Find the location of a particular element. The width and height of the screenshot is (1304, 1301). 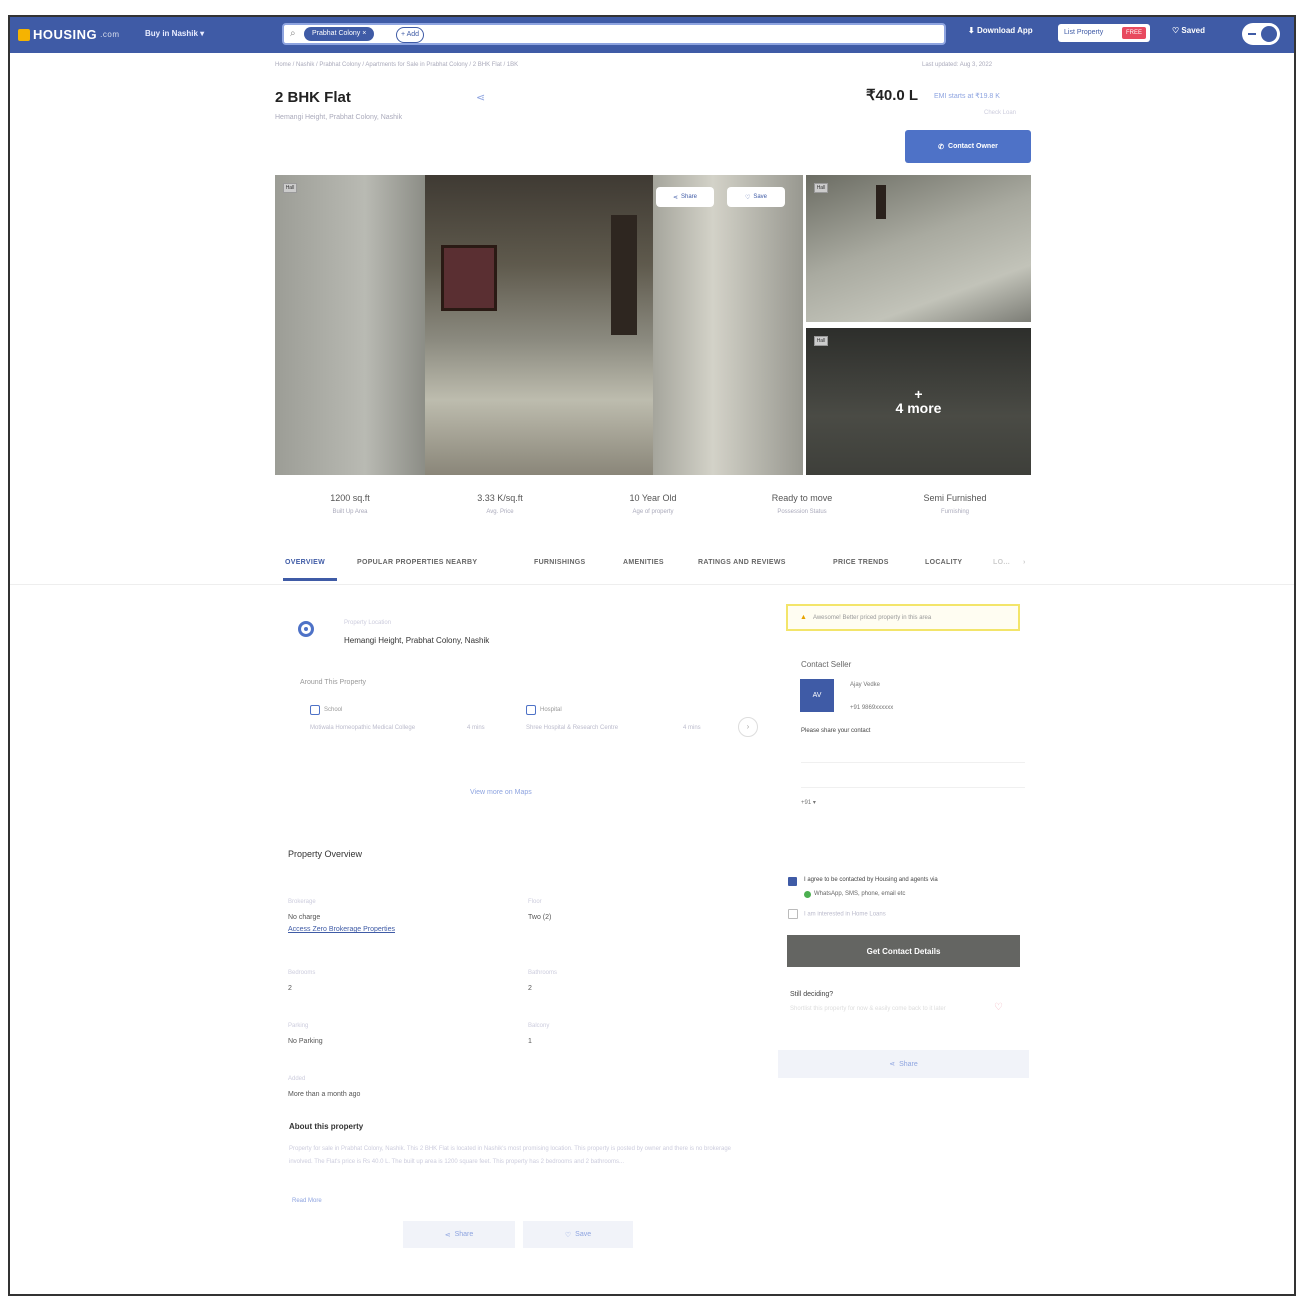

tab-locality: LOCALITY is located at coordinates (943, 562).